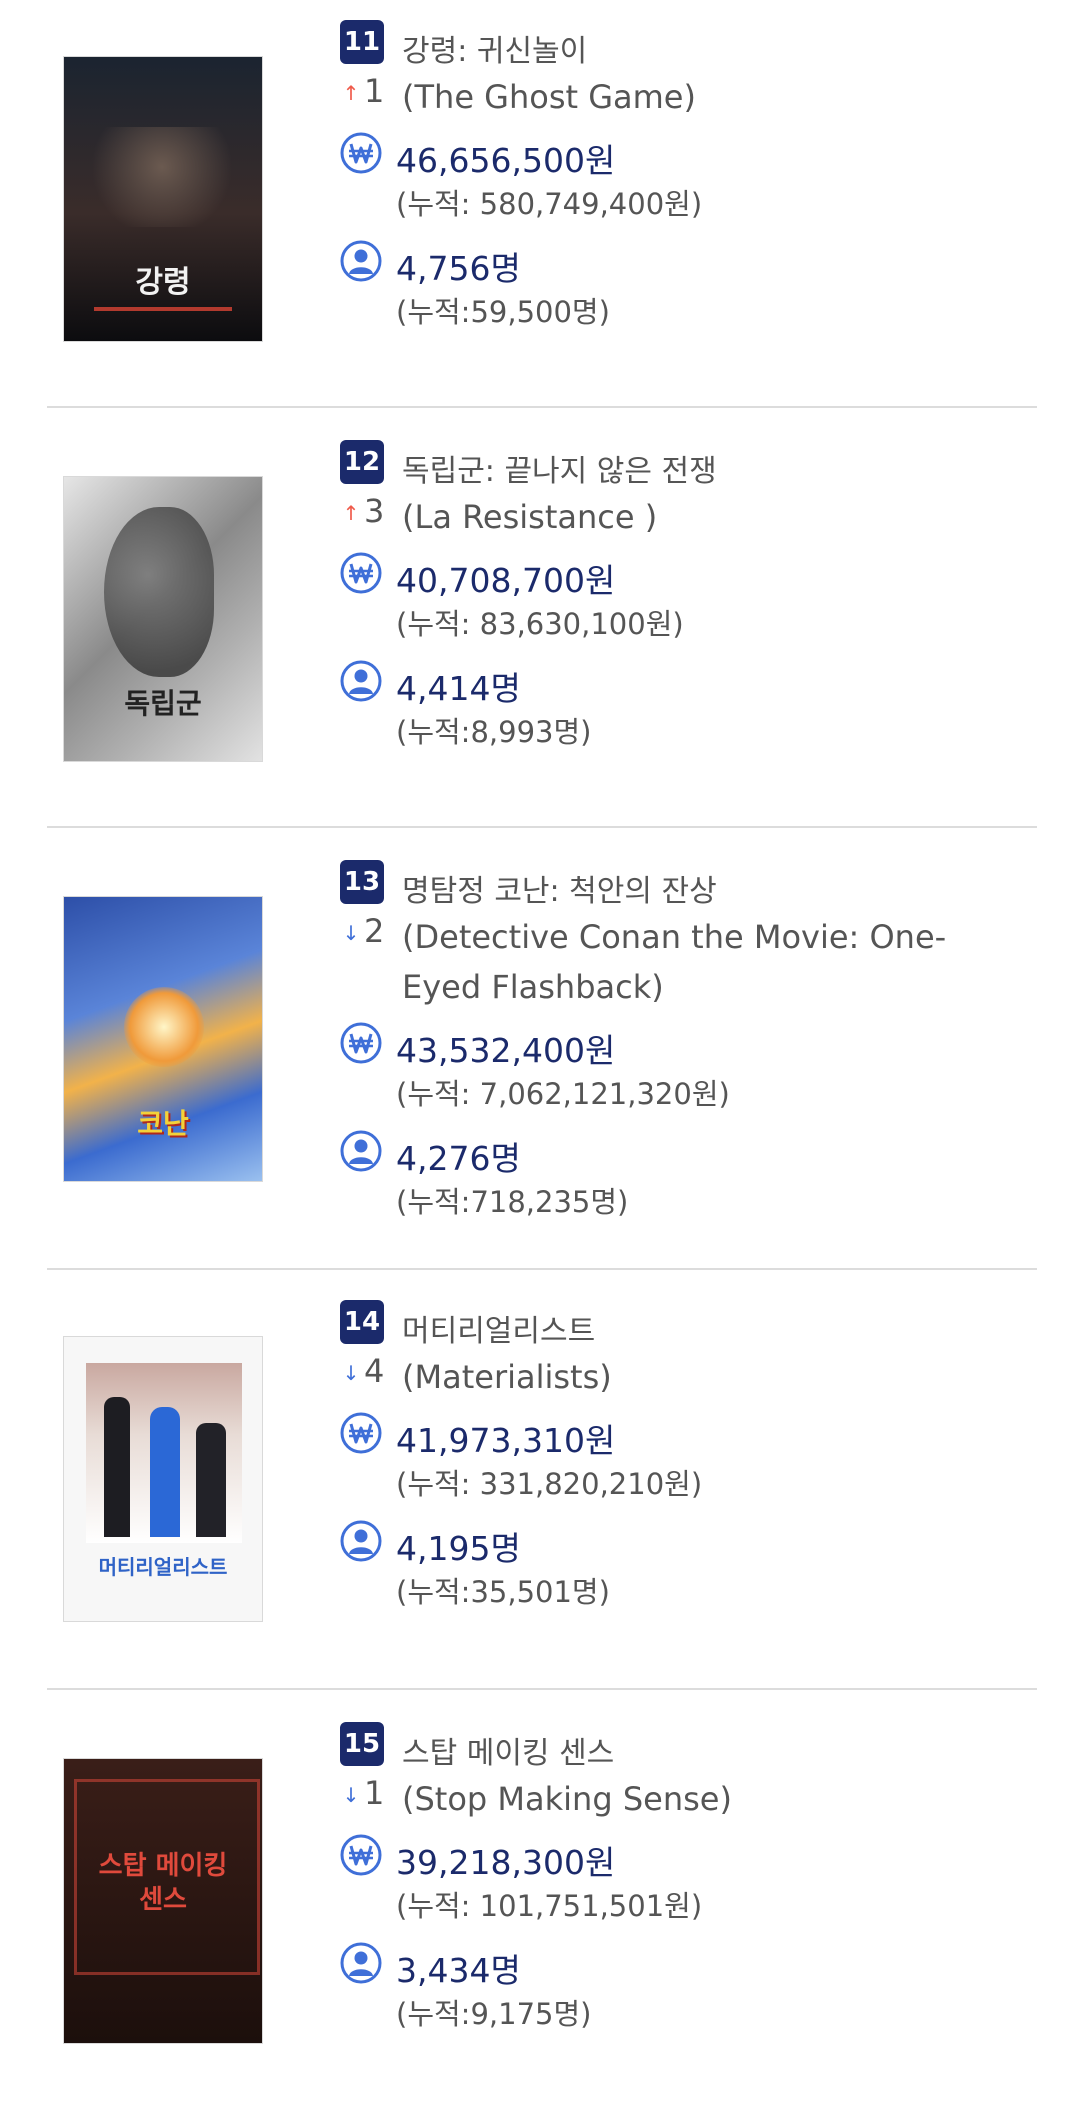 This screenshot has height=2103, width=1080. I want to click on sales-total: (누적: 580,749,400원), so click(549, 204).